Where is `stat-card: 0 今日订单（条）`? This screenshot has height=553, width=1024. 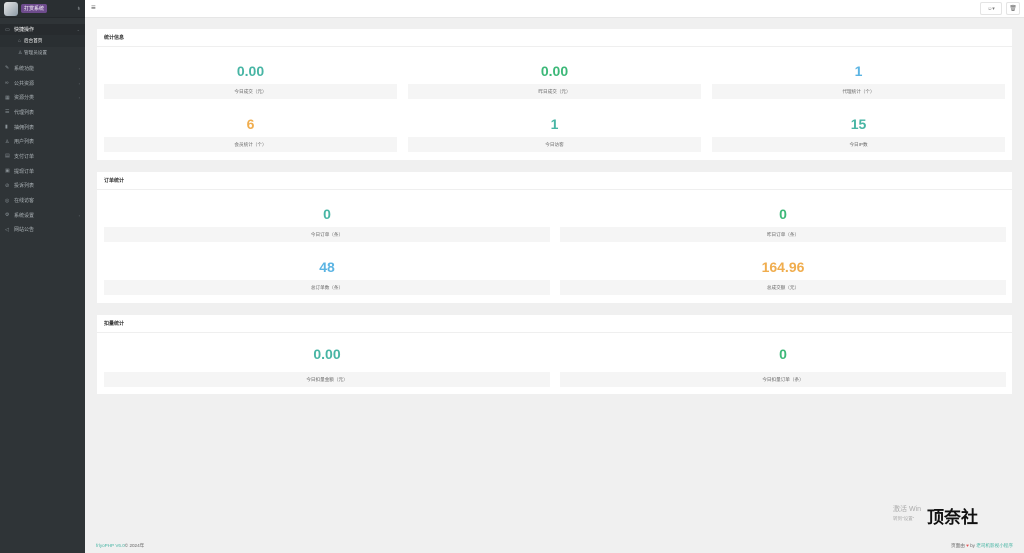 stat-card: 0 今日订单（条） is located at coordinates (327, 224).